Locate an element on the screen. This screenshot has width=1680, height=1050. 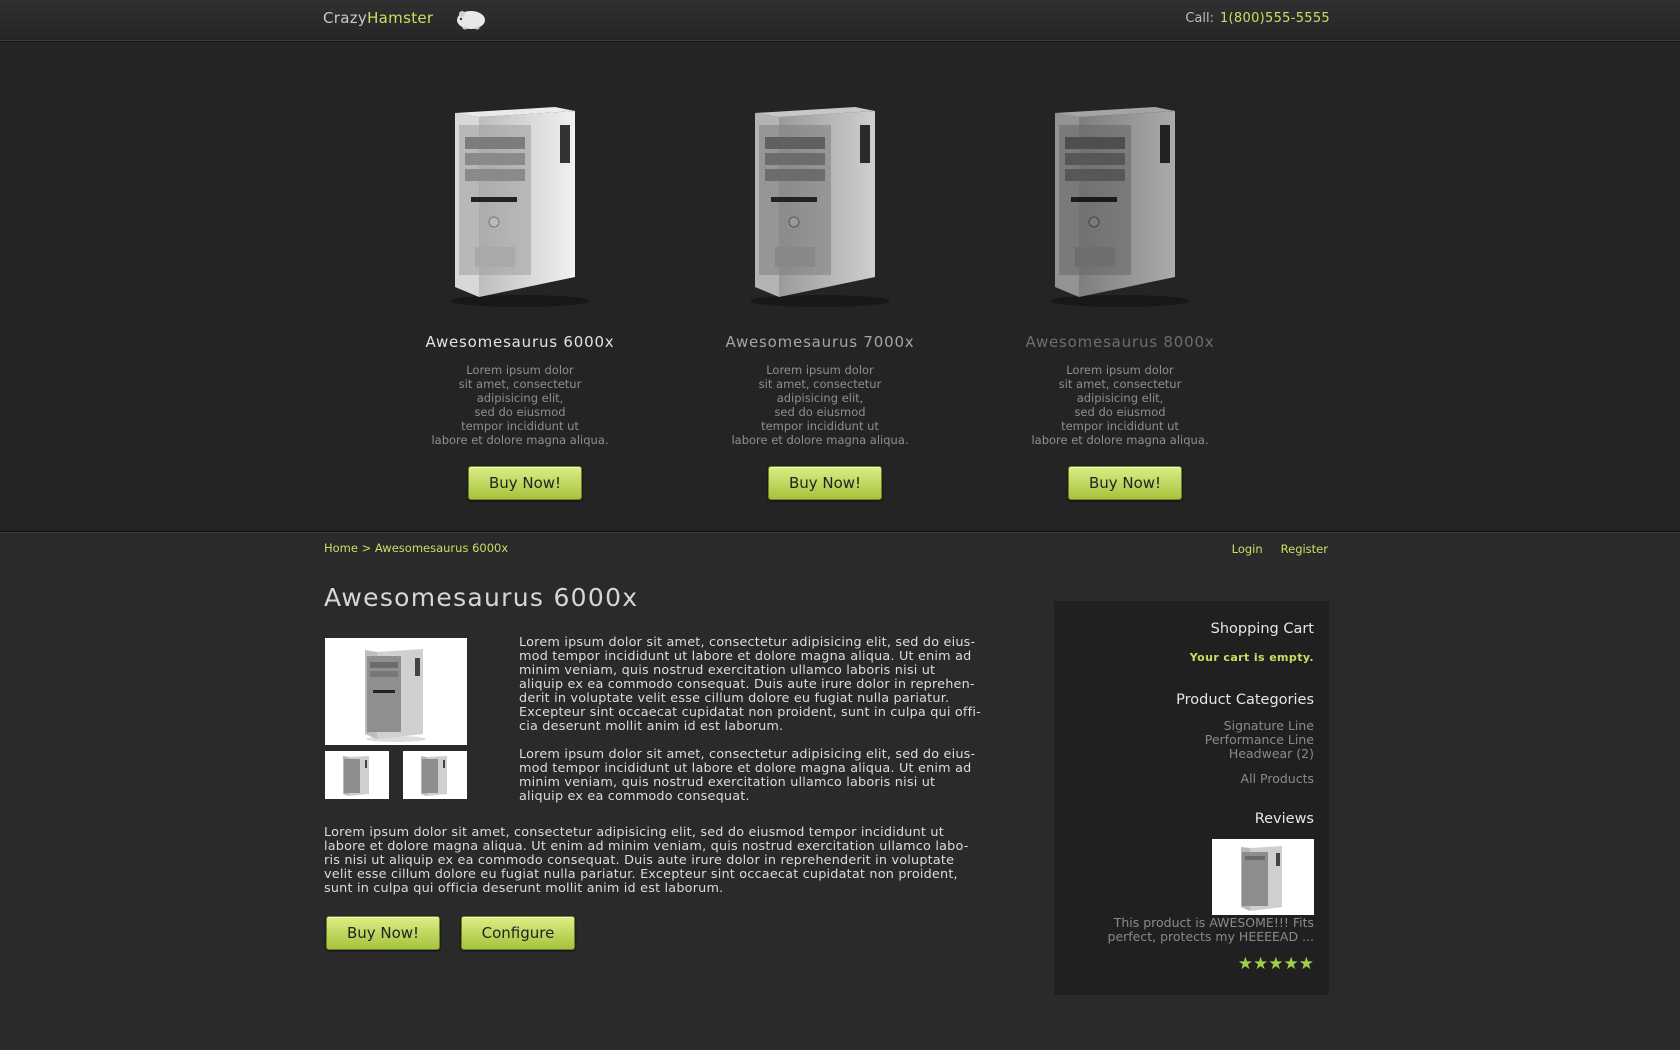
shopping-cart-title: Shopping Cart is located at coordinates (1262, 629).